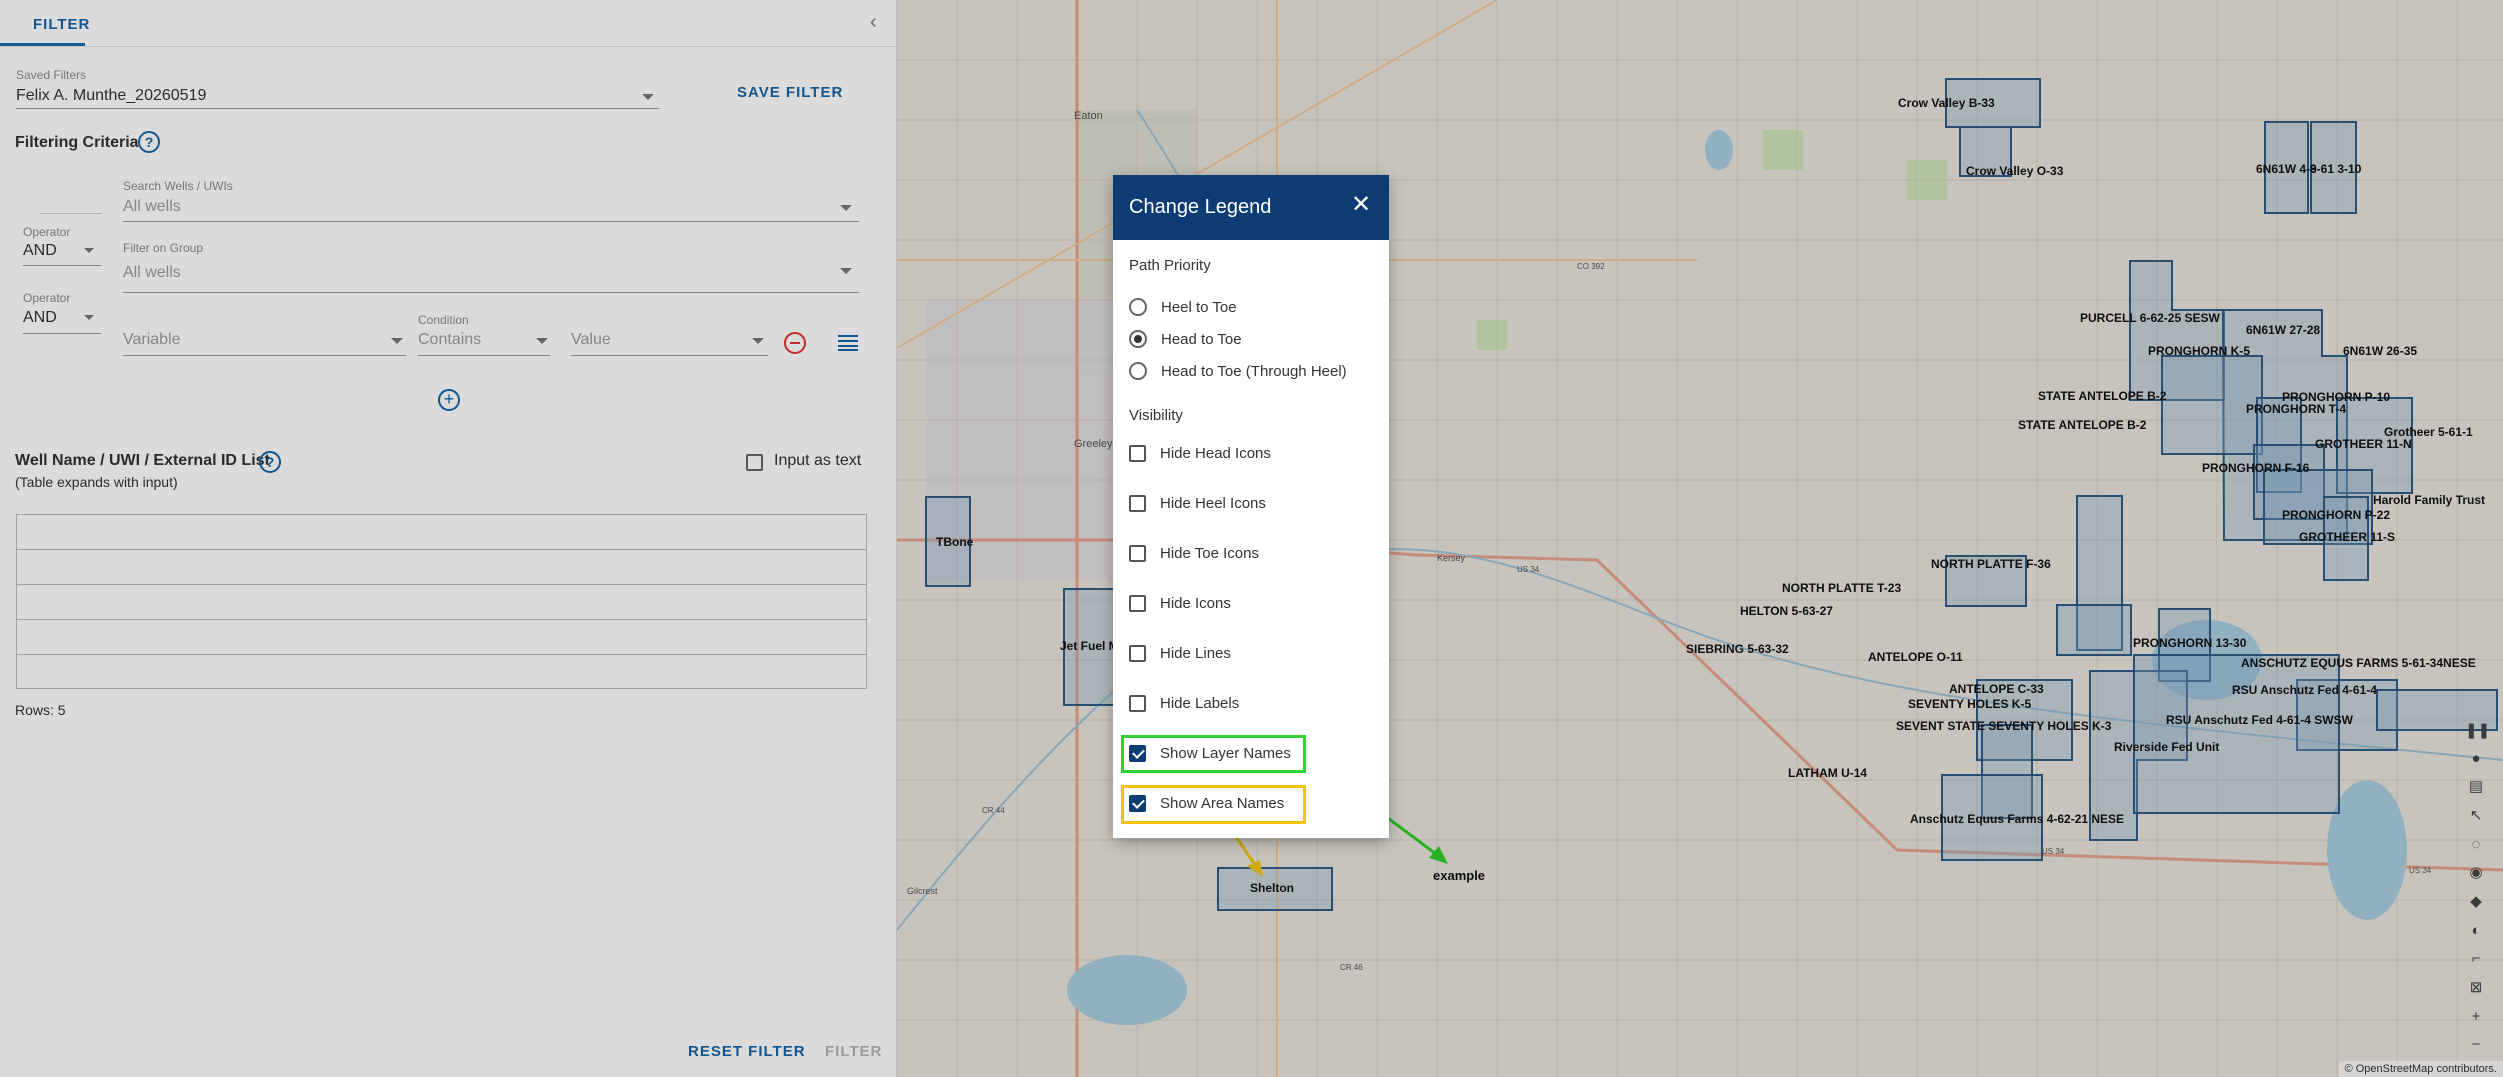 This screenshot has height=1077, width=2503. I want to click on radio-head-to-toe: Head to Toe, so click(1185, 339).